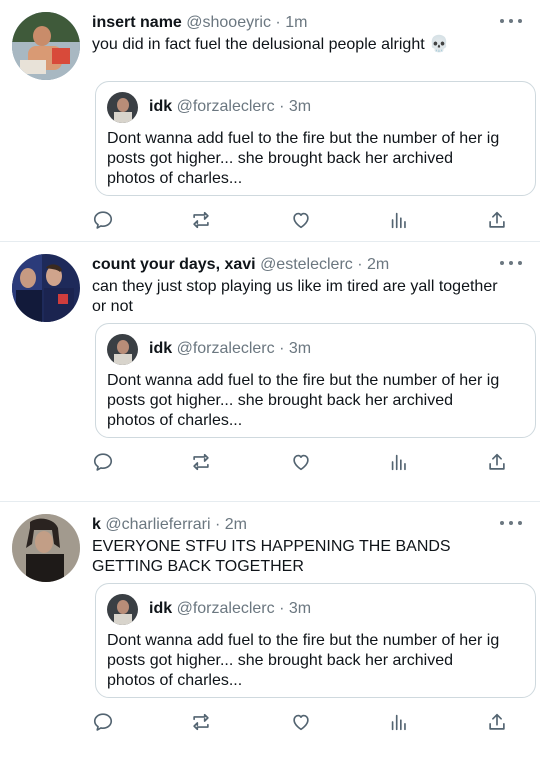  Describe the element at coordinates (137, 22) in the screenshot. I see `display-name: insert name` at that location.